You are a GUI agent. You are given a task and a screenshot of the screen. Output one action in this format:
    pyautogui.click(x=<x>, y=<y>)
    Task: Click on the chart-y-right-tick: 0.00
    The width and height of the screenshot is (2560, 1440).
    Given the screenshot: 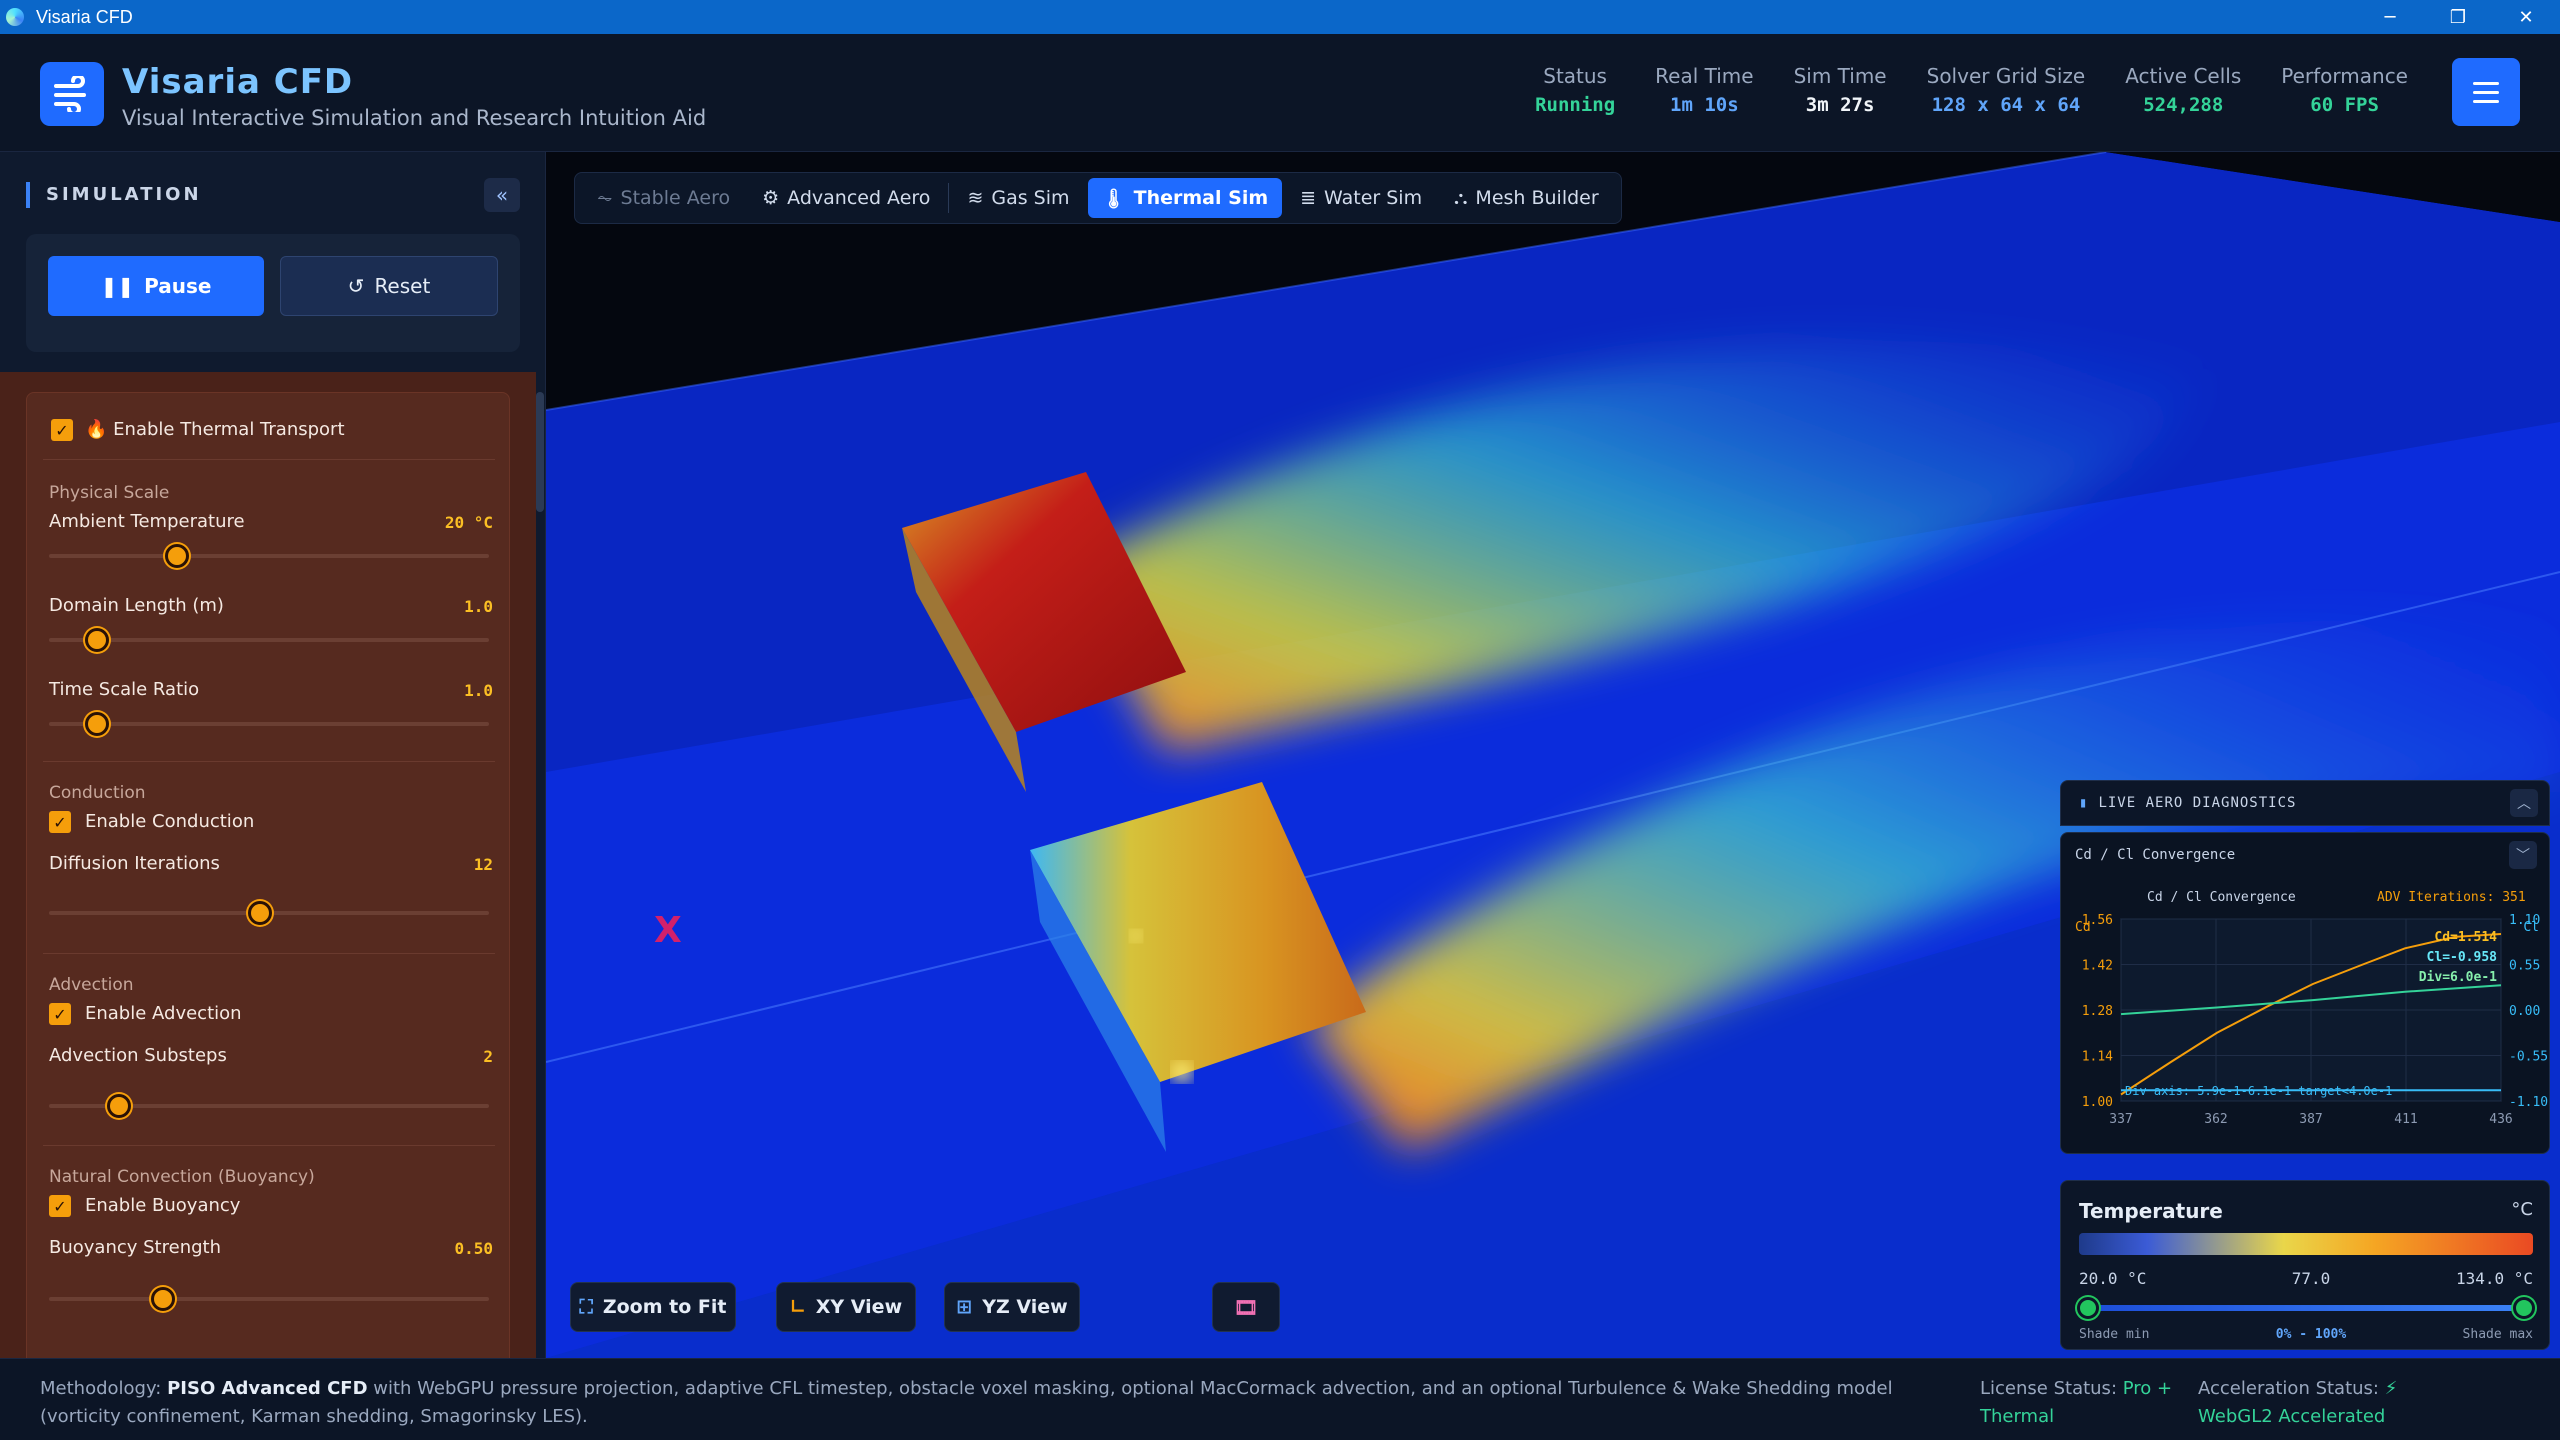 What is the action you would take?
    pyautogui.click(x=2524, y=1011)
    